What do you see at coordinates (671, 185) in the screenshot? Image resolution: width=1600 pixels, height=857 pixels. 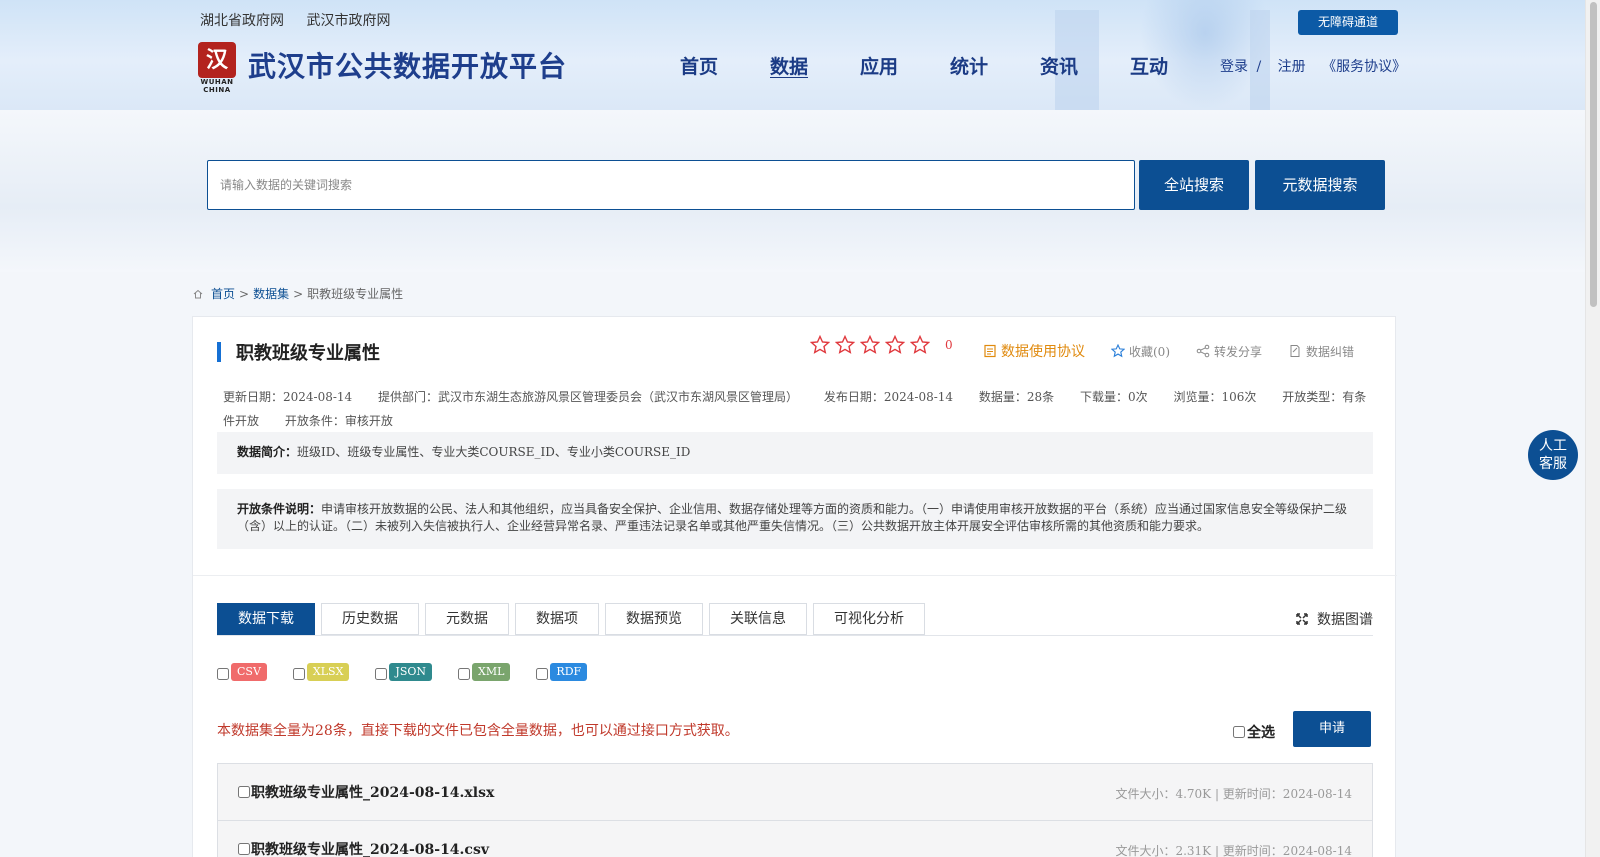 I see `search-input: 请输入数据的关键词搜索` at bounding box center [671, 185].